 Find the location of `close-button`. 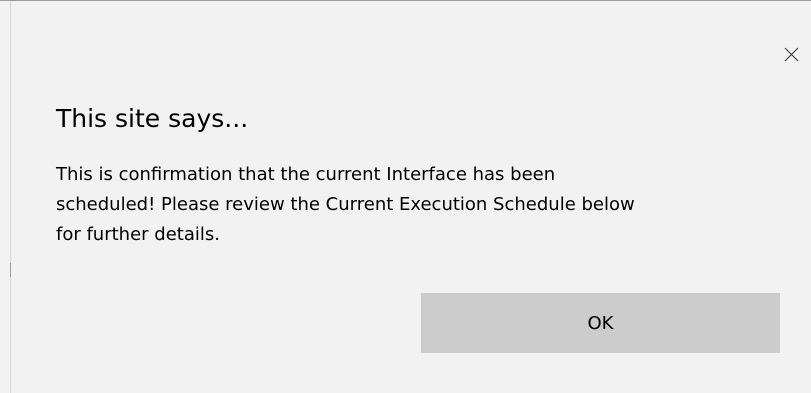

close-button is located at coordinates (791, 54).